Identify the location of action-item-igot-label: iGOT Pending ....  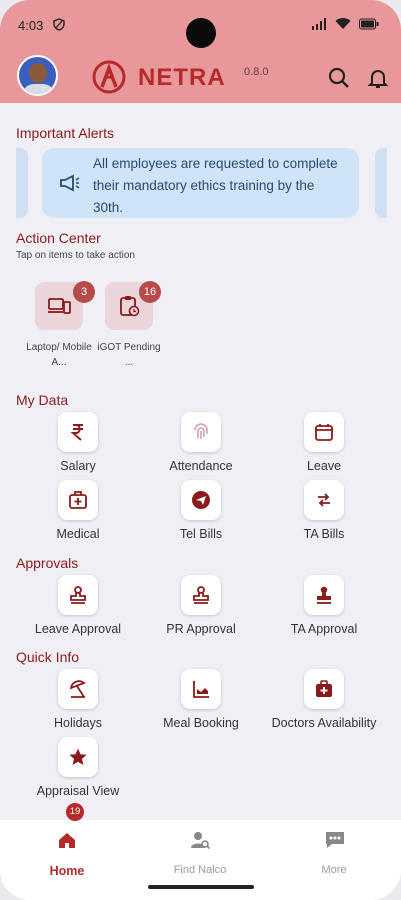
(129, 355).